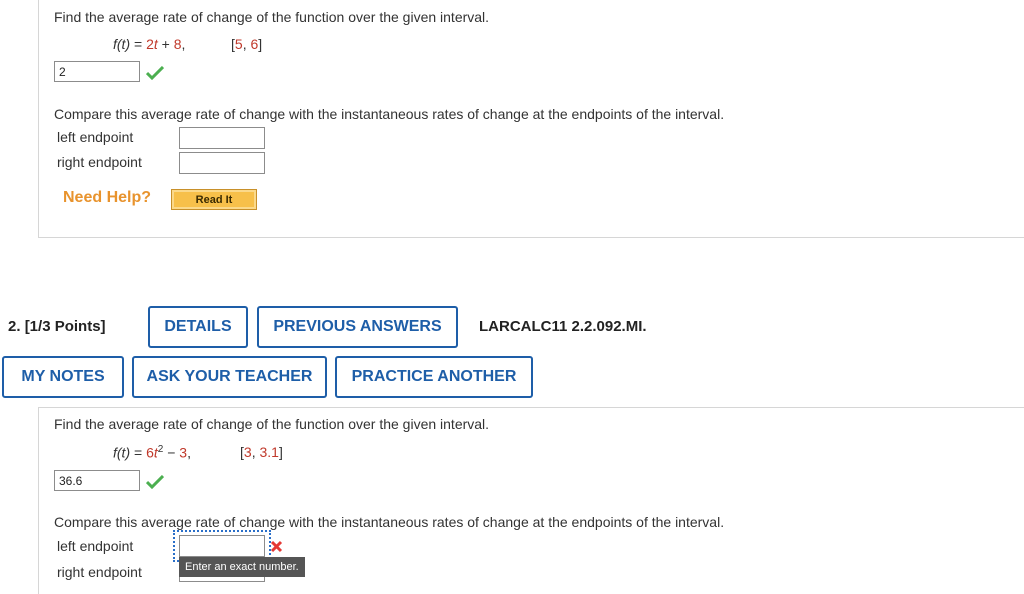 The image size is (1024, 594). Describe the element at coordinates (247, 452) in the screenshot. I see `q2-interval-a: 3` at that location.